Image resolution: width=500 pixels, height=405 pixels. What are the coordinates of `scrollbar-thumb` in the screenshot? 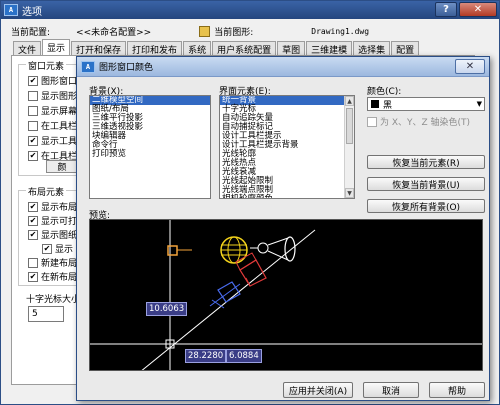 It's located at (349, 126).